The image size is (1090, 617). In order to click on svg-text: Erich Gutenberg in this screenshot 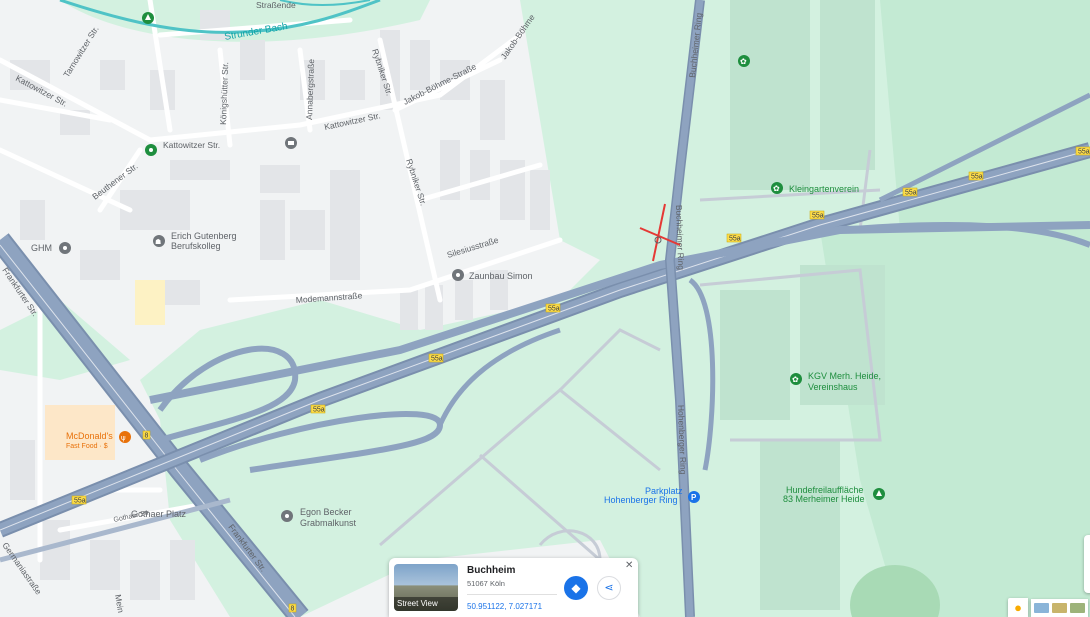, I will do `click(204, 236)`.